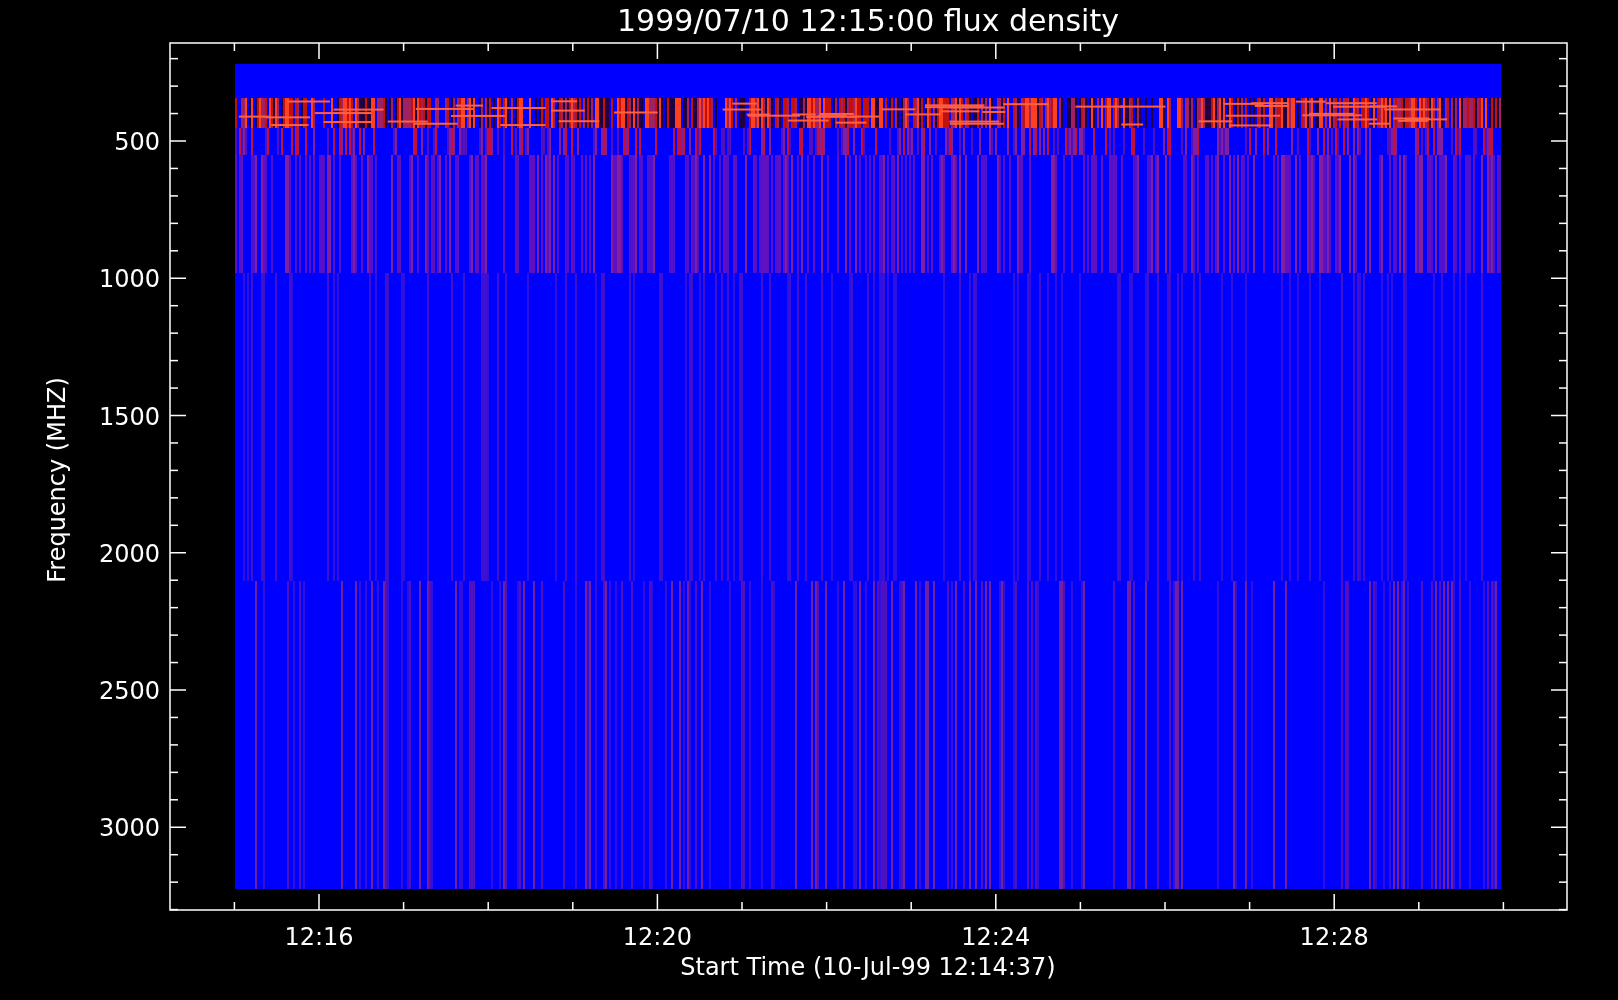  What do you see at coordinates (129, 691) in the screenshot?
I see `tick-label: 2500` at bounding box center [129, 691].